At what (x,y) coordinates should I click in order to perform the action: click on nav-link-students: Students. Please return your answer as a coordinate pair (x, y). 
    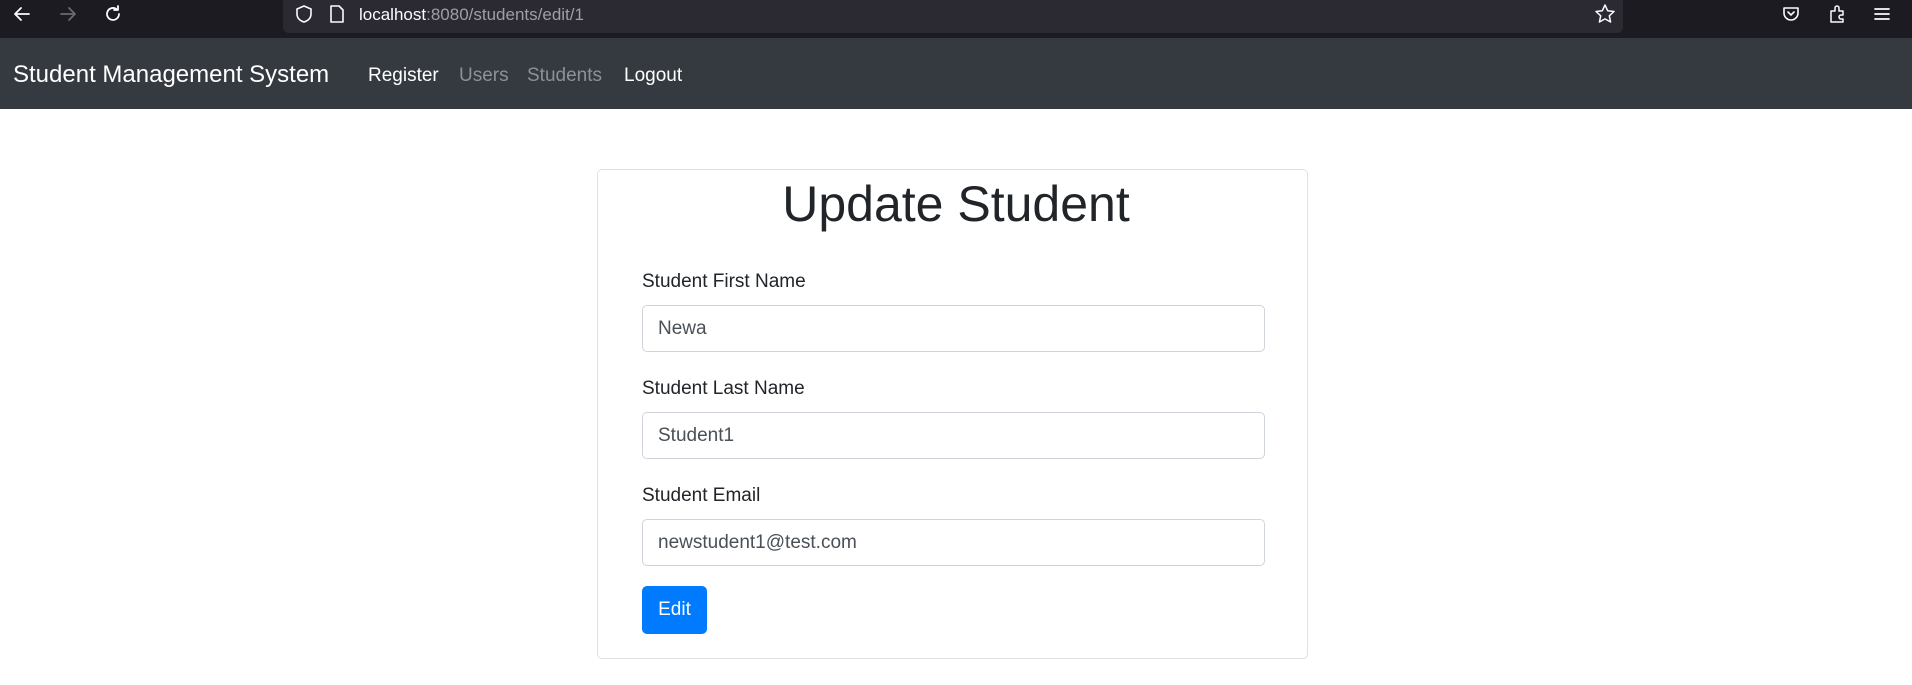
    Looking at the image, I should click on (564, 76).